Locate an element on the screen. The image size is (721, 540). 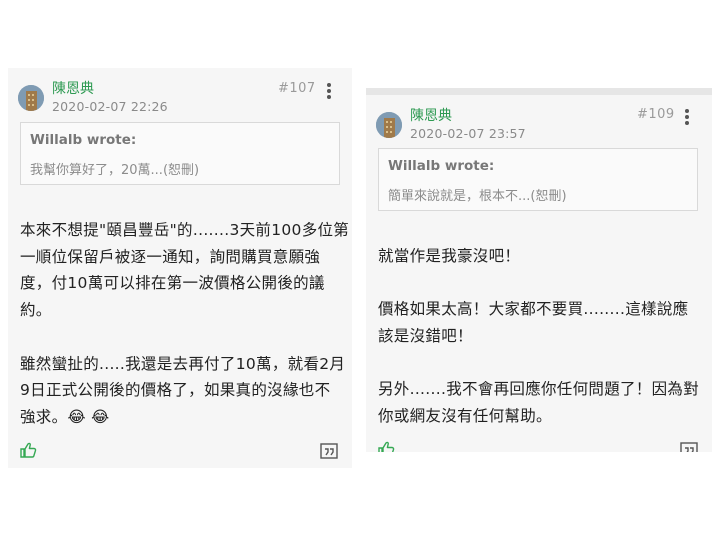
card-divider is located at coordinates (539, 91).